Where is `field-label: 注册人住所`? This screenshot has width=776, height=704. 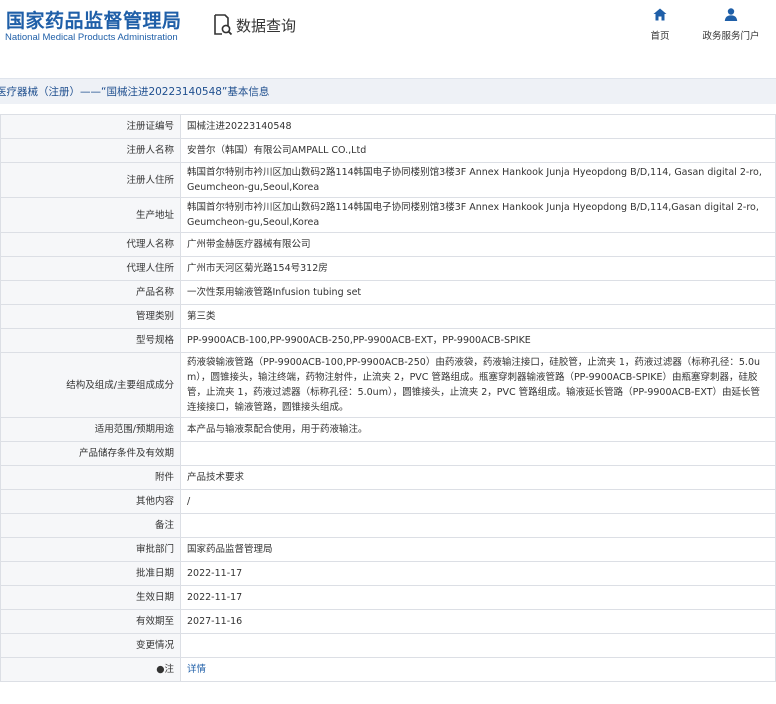 field-label: 注册人住所 is located at coordinates (90, 180).